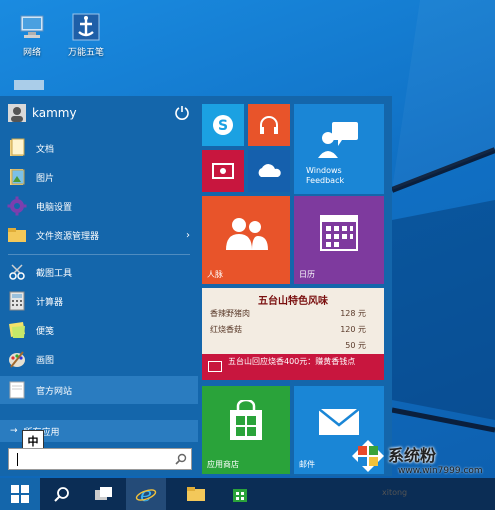  Describe the element at coordinates (440, 471) in the screenshot. I see `watermark-url: www.win7999.com` at that location.